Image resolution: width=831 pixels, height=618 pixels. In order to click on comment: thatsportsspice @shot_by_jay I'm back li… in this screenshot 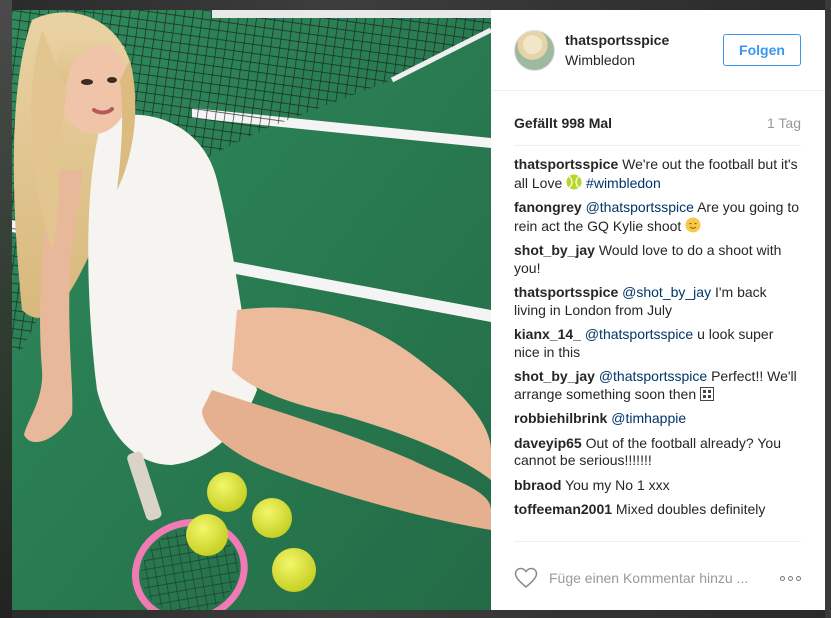, I will do `click(657, 301)`.